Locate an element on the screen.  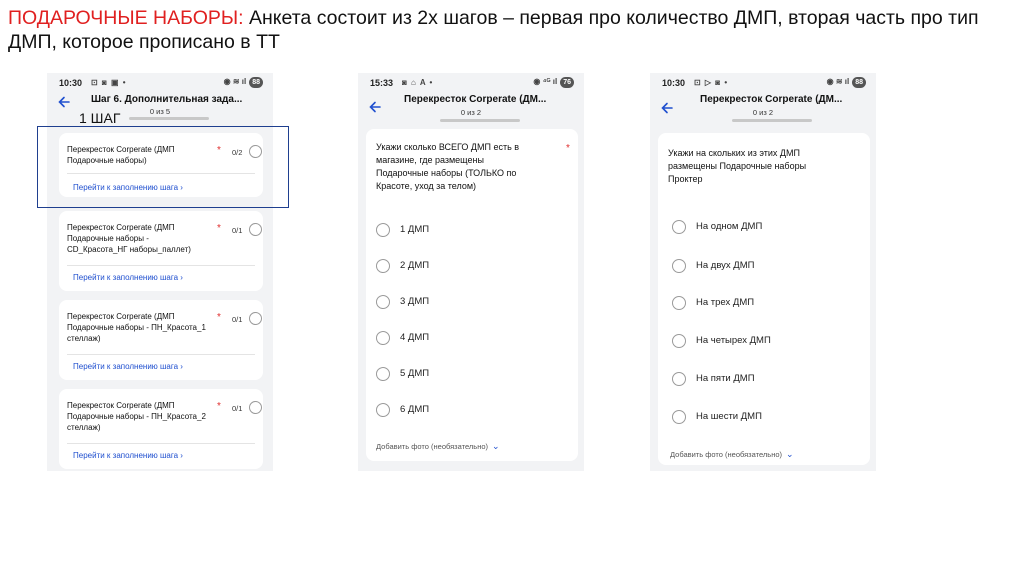
answer-label: 4 ДМП is located at coordinates (415, 337).